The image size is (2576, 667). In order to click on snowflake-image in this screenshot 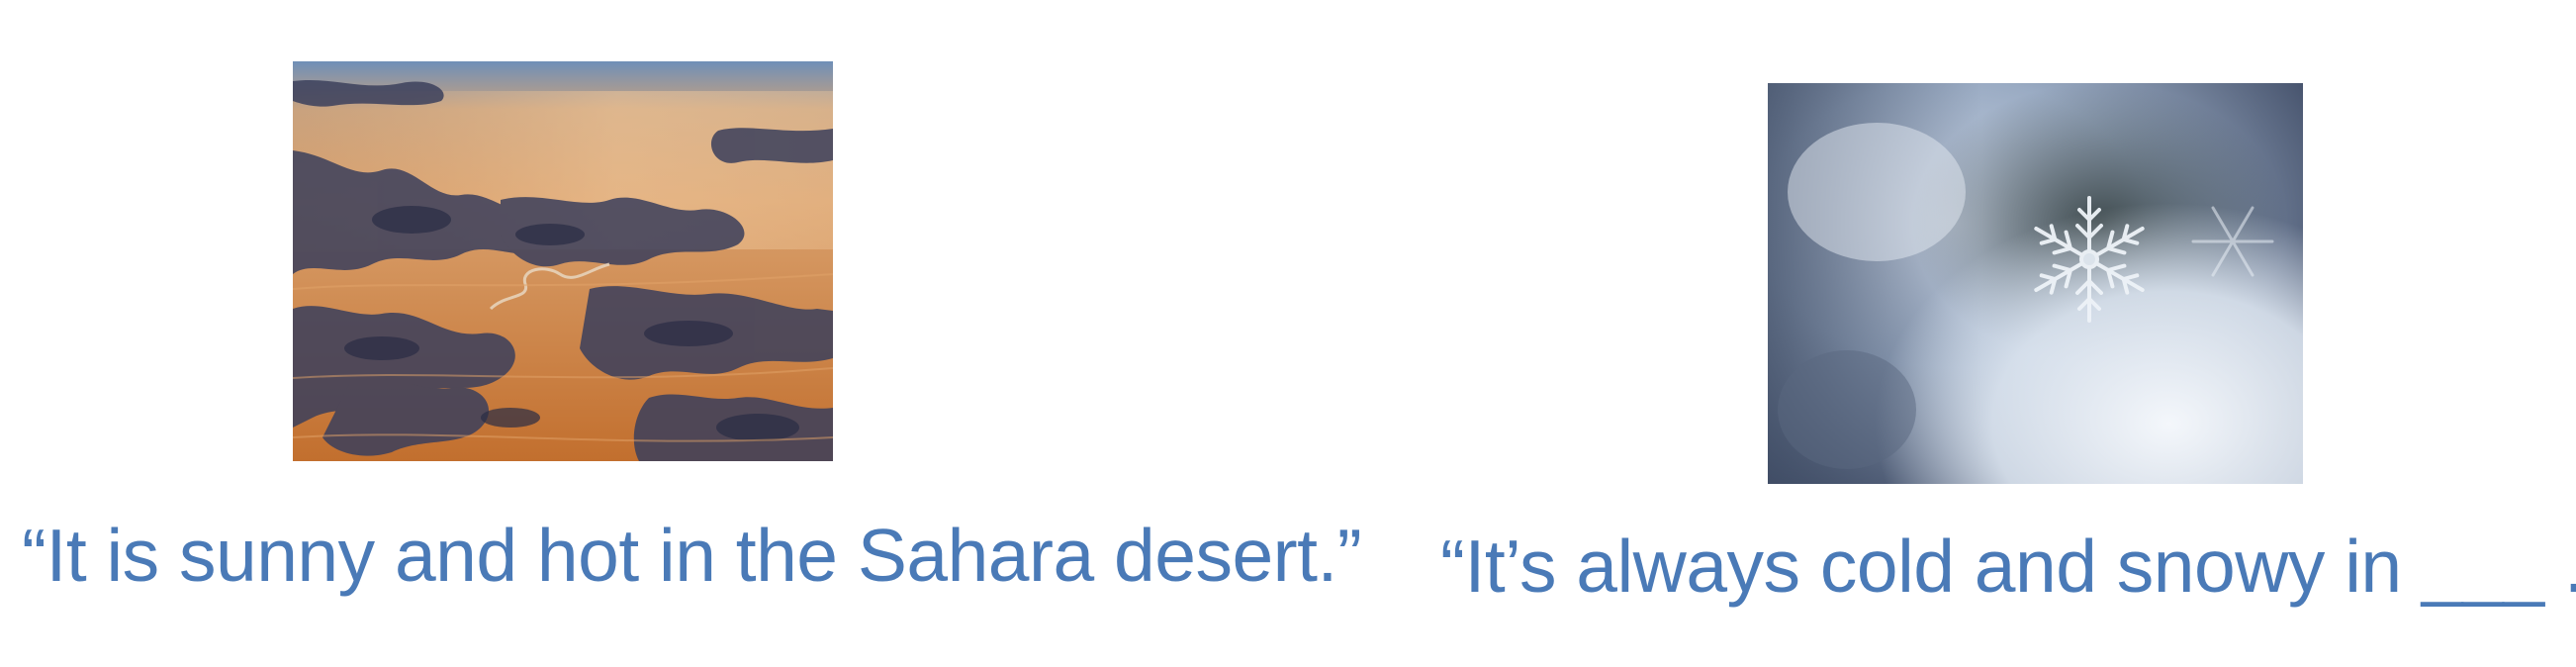, I will do `click(2035, 283)`.